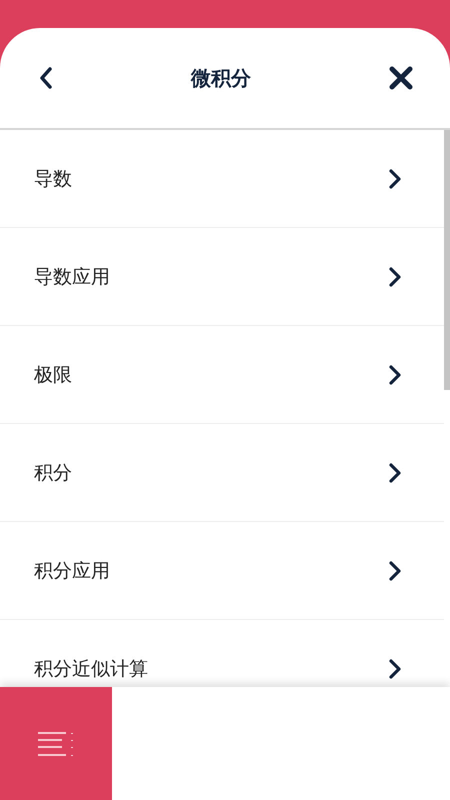 This screenshot has height=800, width=450. What do you see at coordinates (447, 260) in the screenshot?
I see `scrollbar` at bounding box center [447, 260].